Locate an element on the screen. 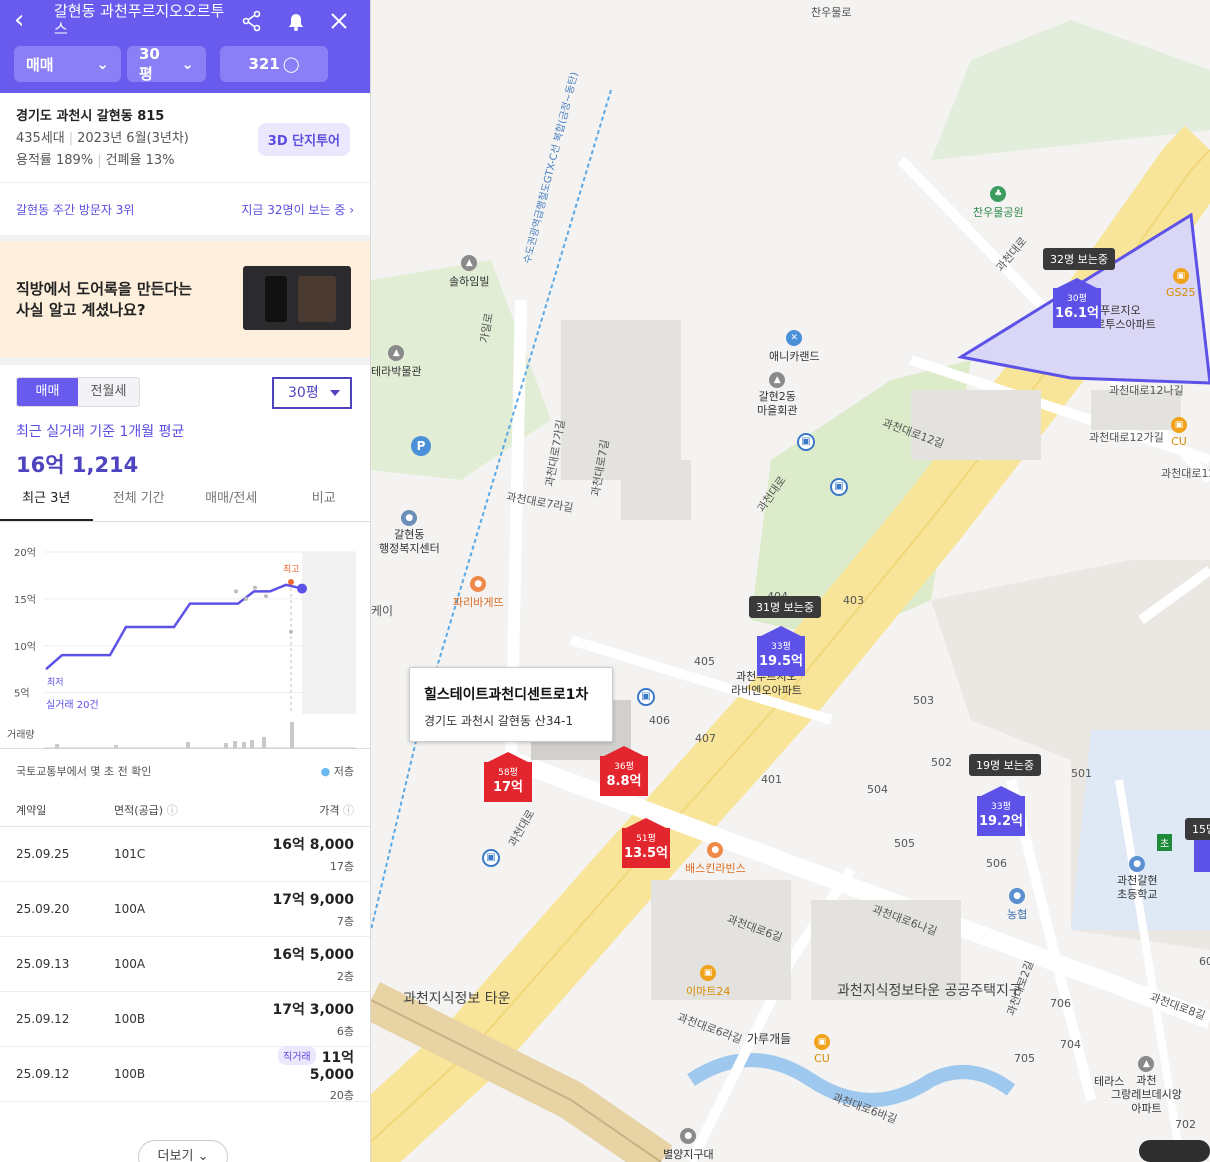 Image resolution: width=1210 pixels, height=1162 pixels. police-poi: ● 별양지구대 is located at coordinates (688, 1145).